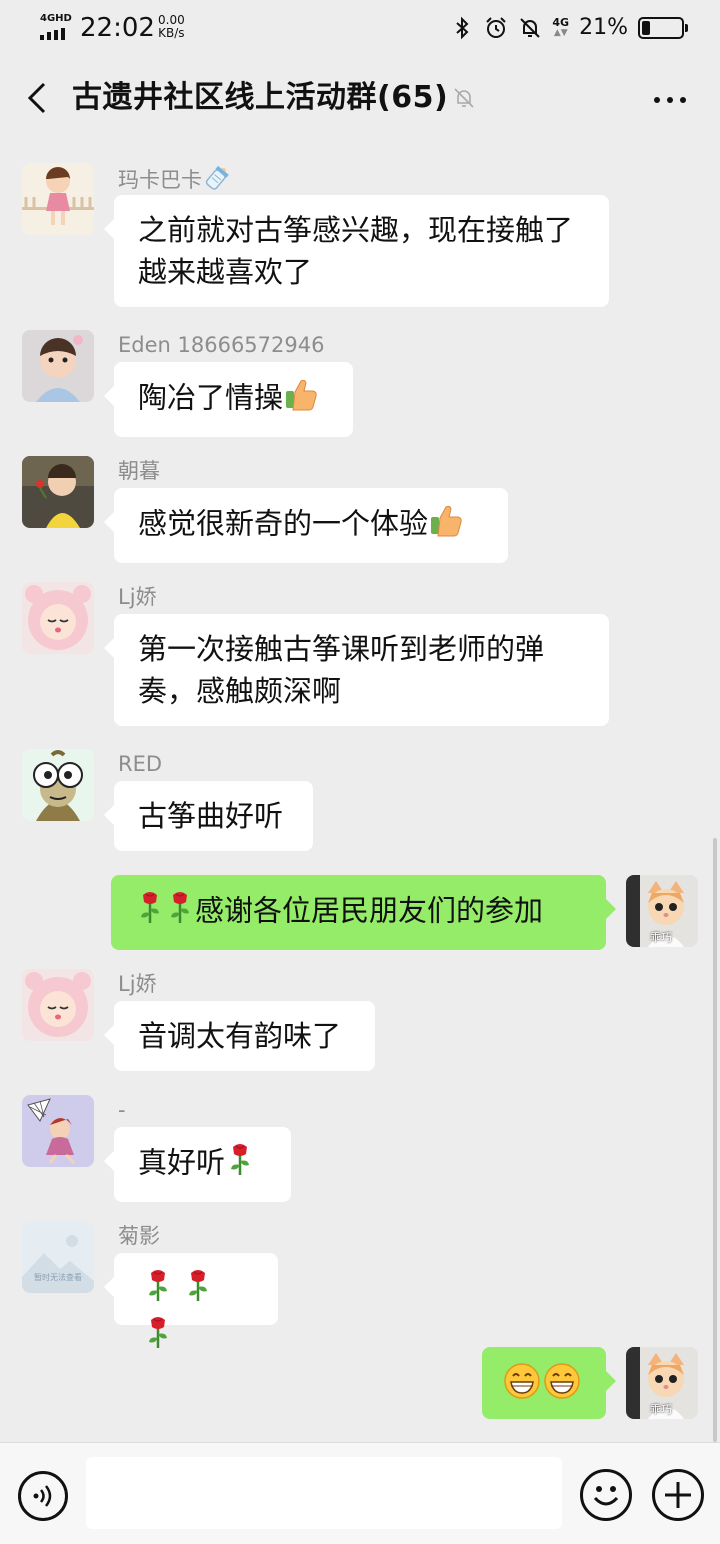 The height and width of the screenshot is (1544, 720). Describe the element at coordinates (117, 28) in the screenshot. I see `clock: 22:02` at that location.